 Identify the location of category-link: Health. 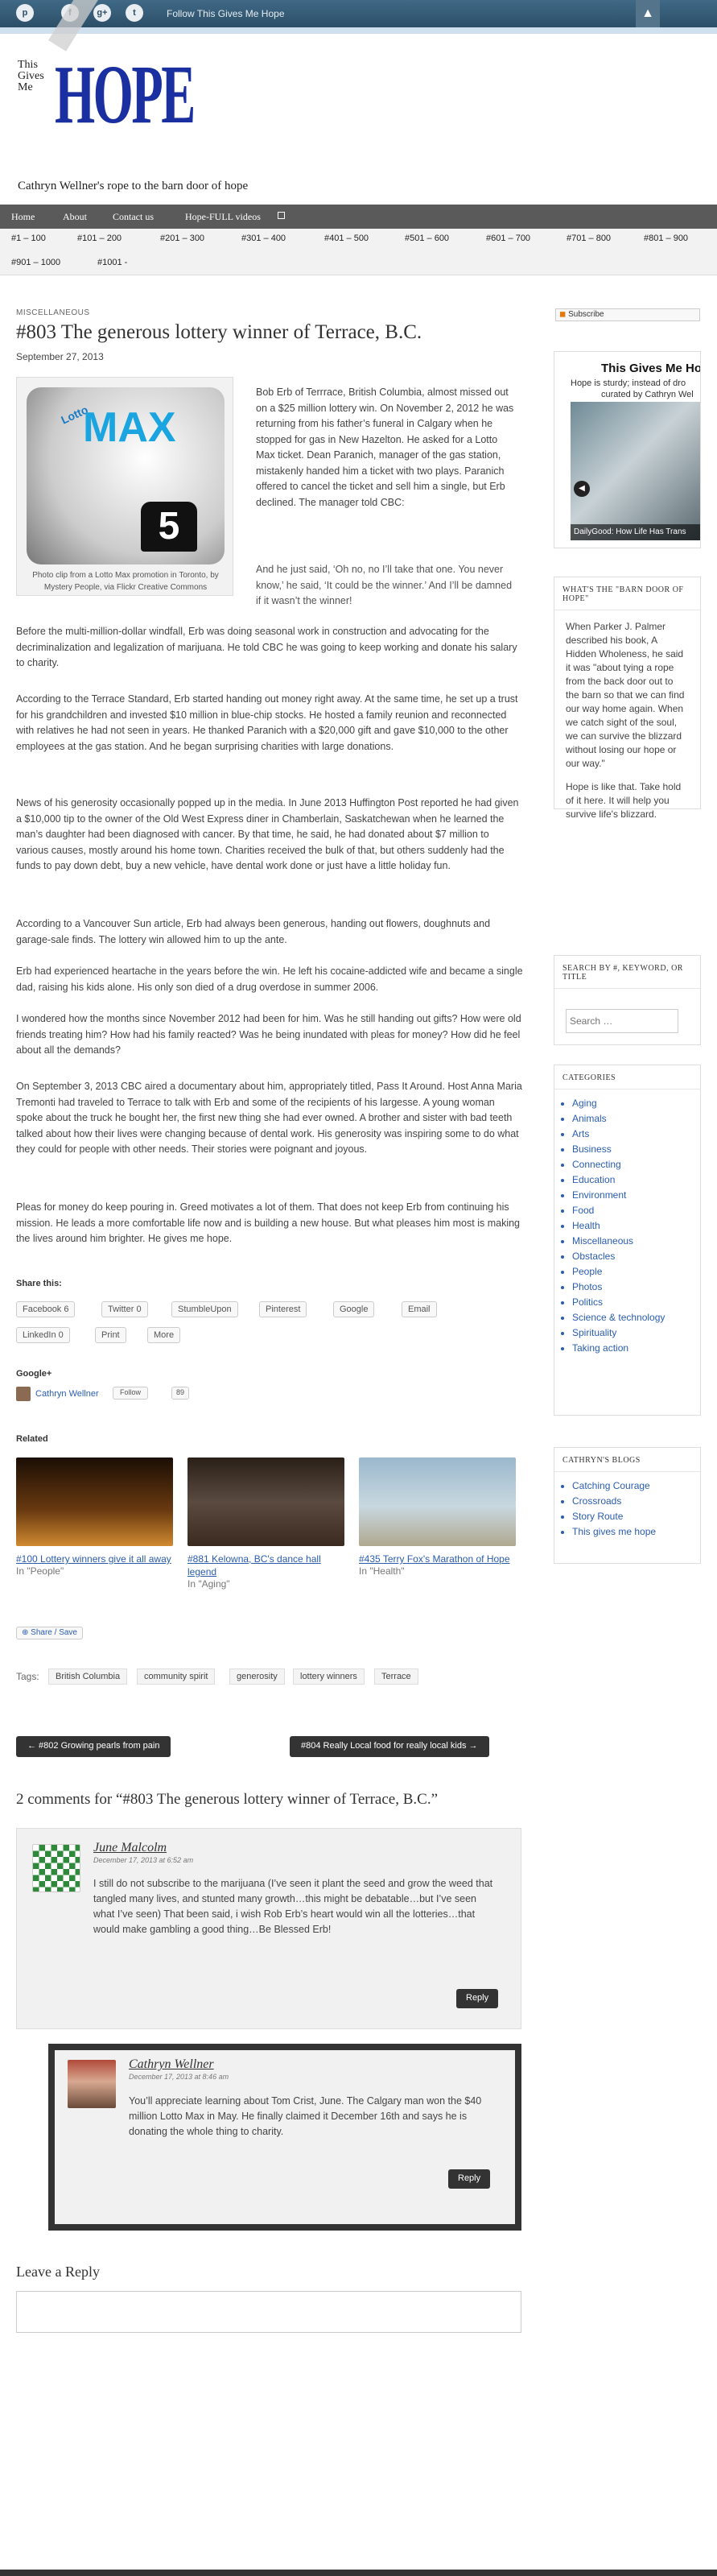
(632, 1226).